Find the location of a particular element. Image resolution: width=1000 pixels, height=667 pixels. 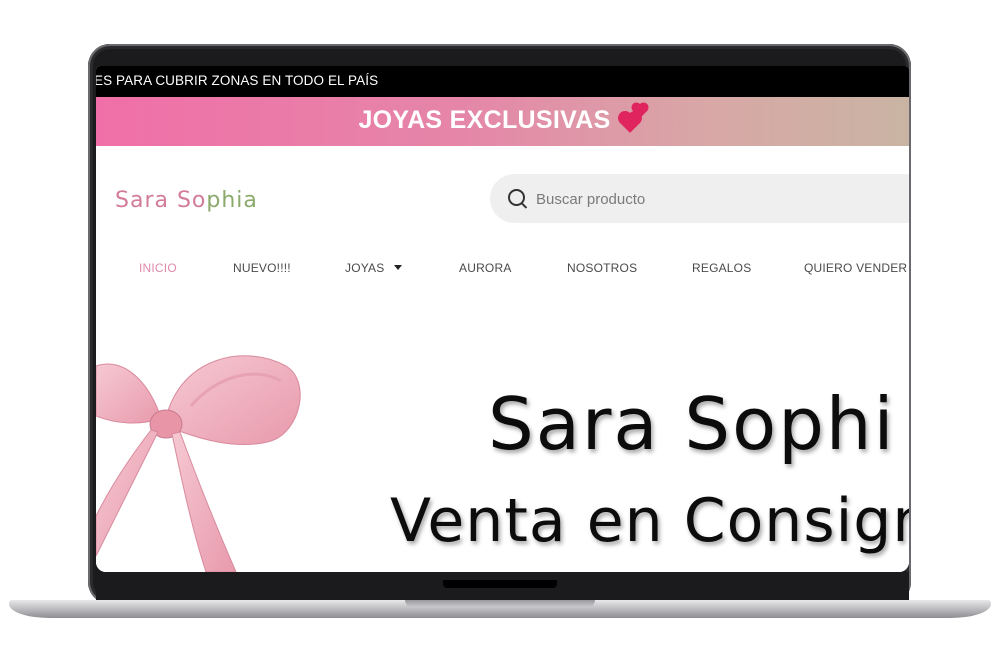

laptop-notch is located at coordinates (500, 584).